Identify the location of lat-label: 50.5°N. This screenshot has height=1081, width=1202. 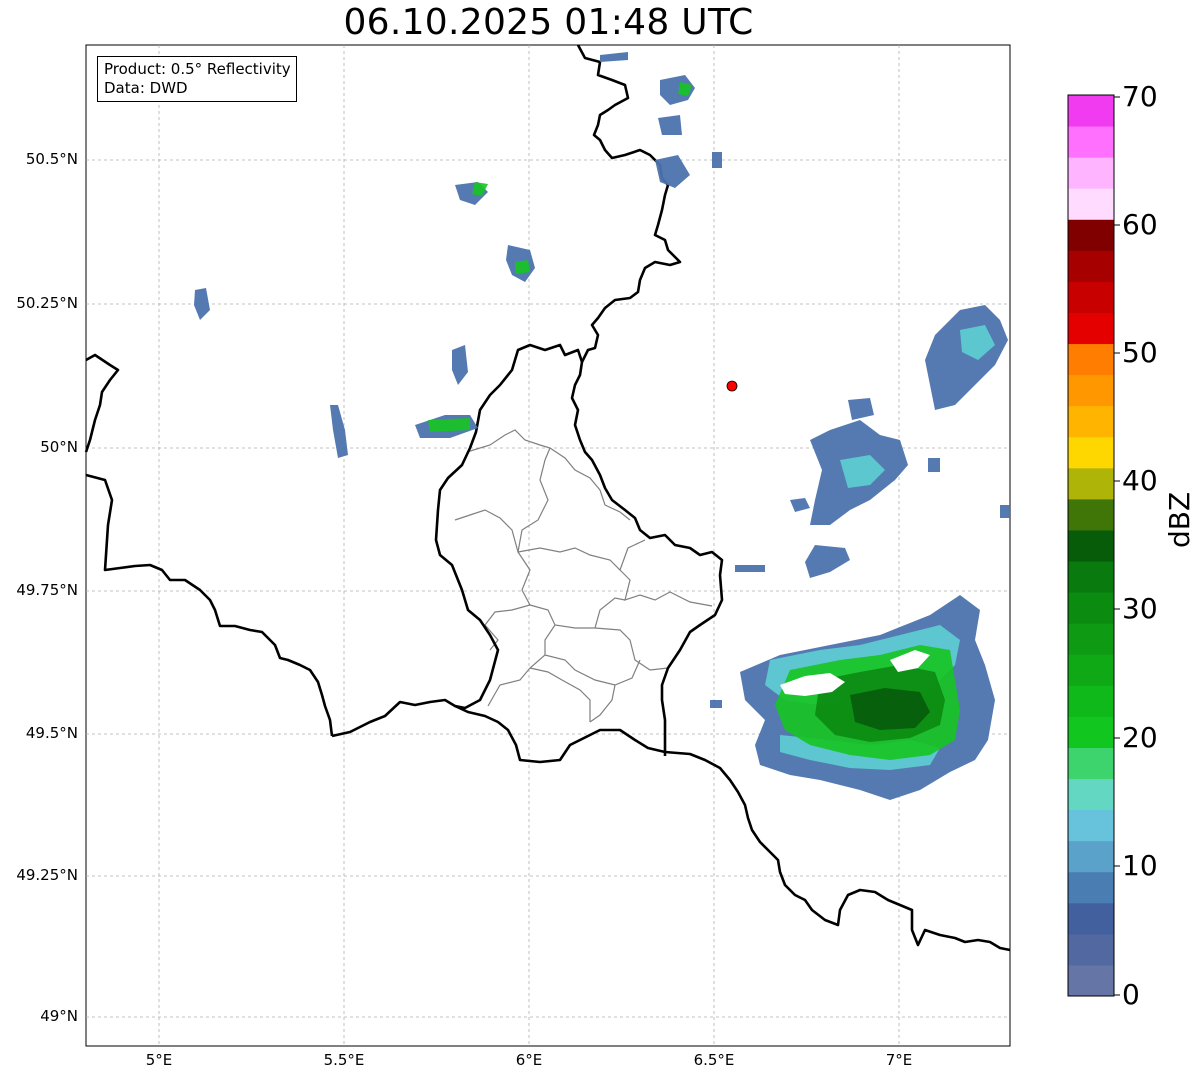
(51, 159).